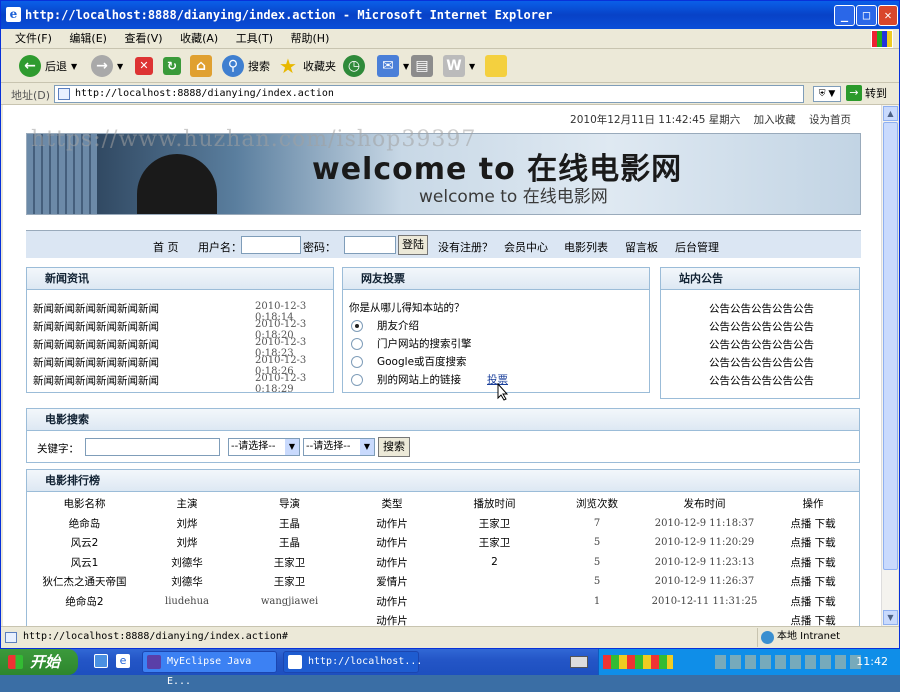 This screenshot has width=900, height=692. Describe the element at coordinates (406, 379) in the screenshot. I see `vote-option: 别的网站上的链接` at that location.